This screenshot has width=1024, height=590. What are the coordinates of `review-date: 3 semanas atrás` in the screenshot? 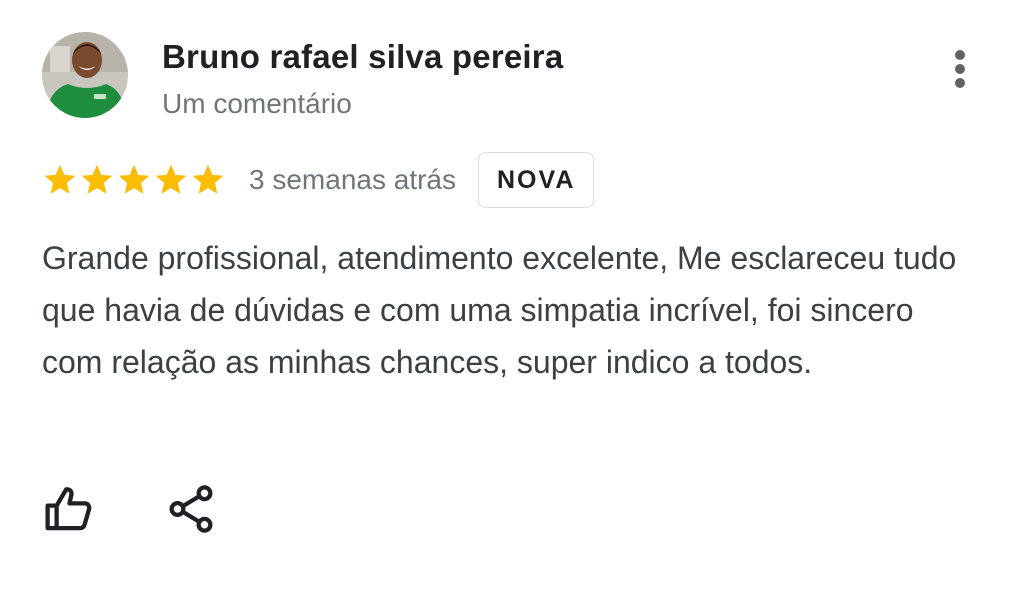 It's located at (352, 179).